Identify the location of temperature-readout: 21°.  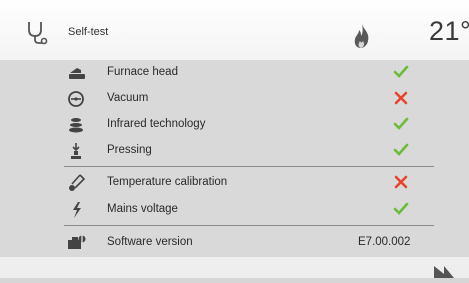
(449, 31).